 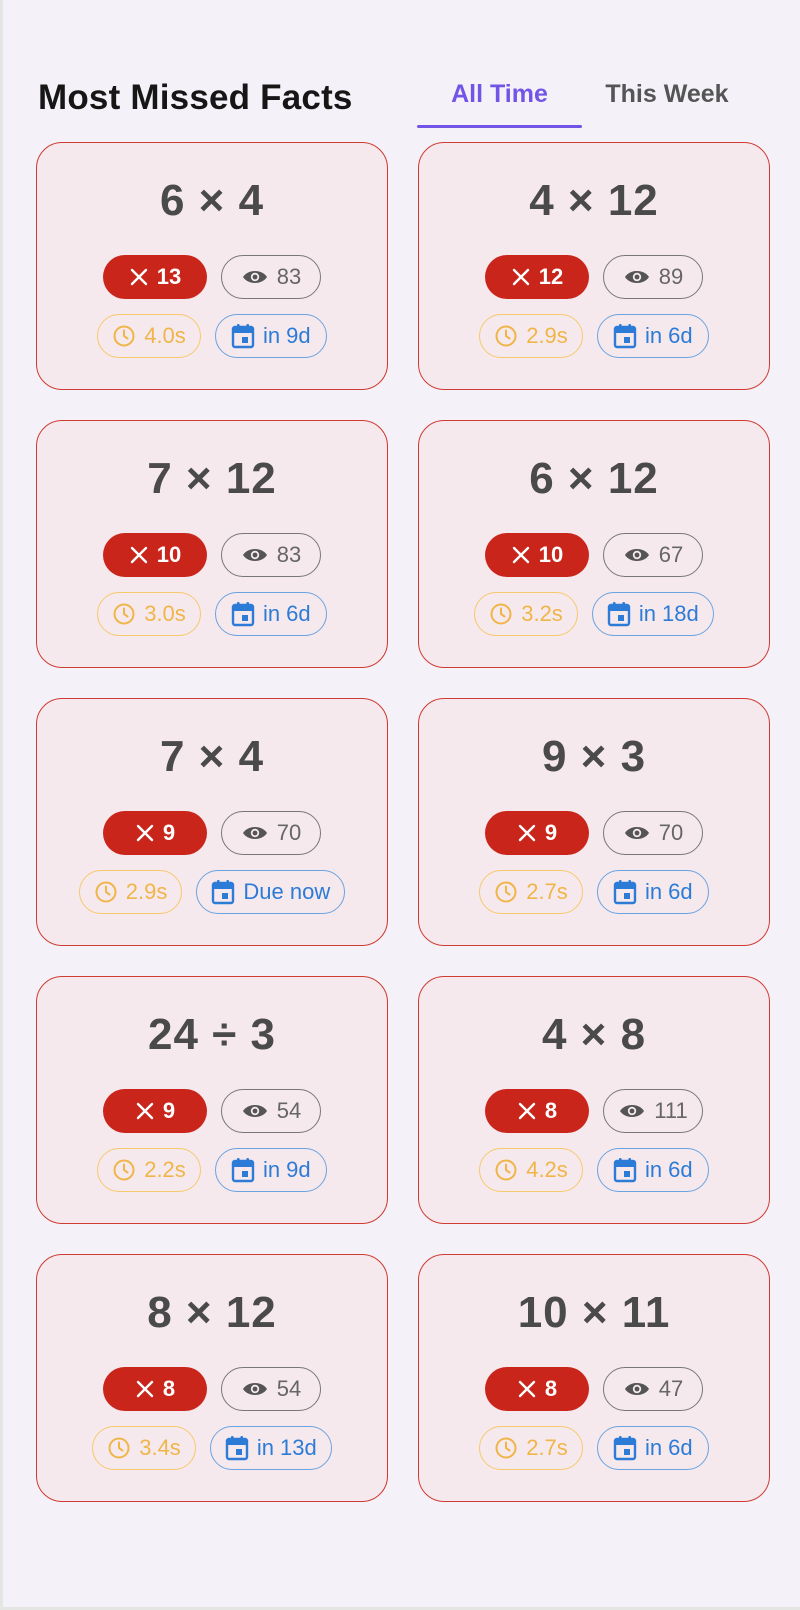 I want to click on miss-count: 13, so click(x=169, y=276).